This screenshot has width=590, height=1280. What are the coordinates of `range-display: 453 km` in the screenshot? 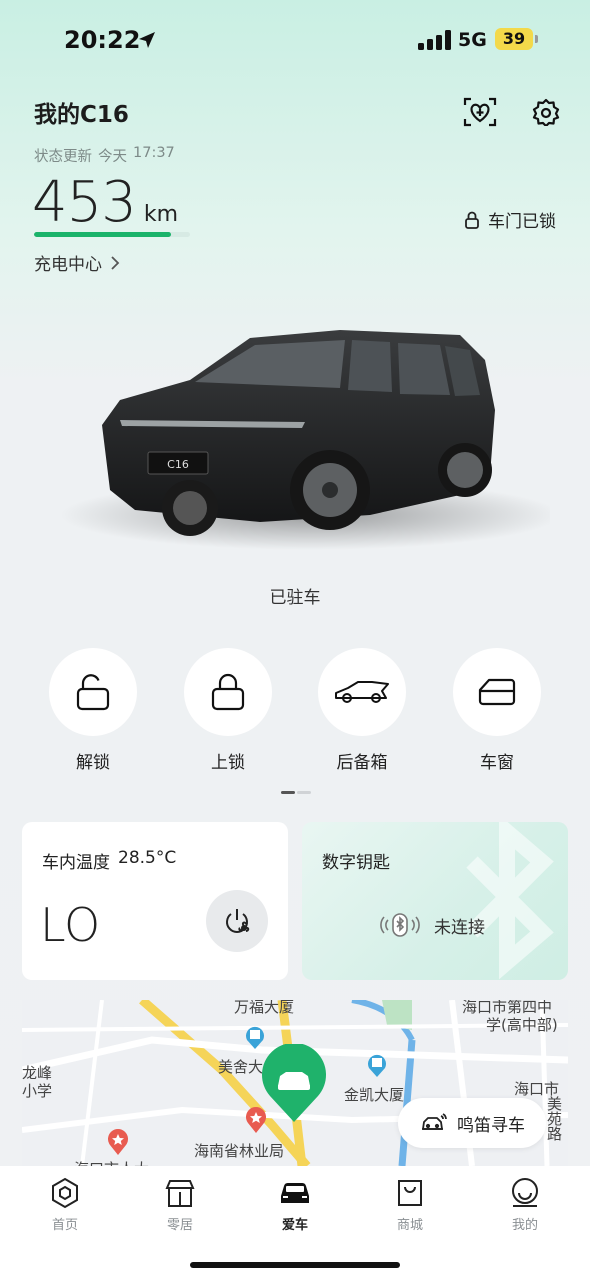 It's located at (105, 202).